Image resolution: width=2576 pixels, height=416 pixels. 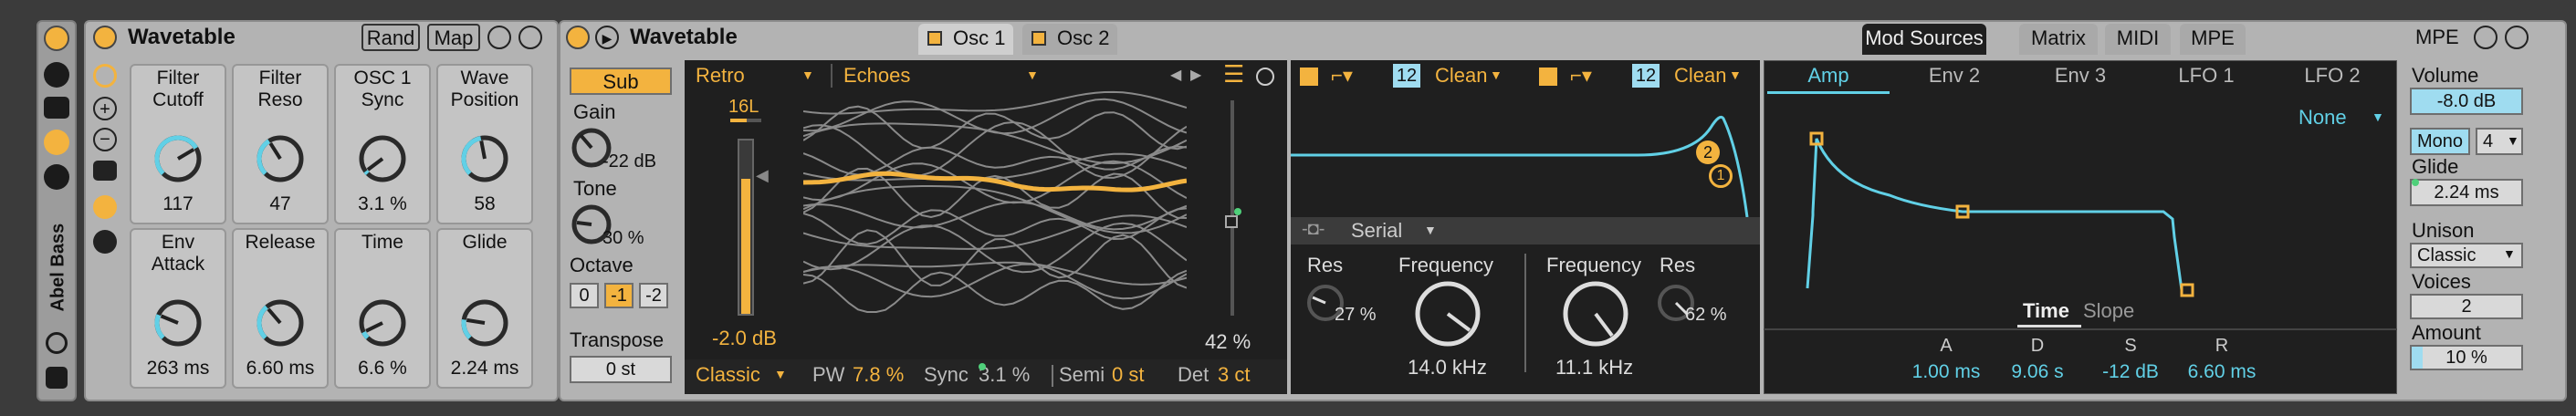 What do you see at coordinates (57, 378) in the screenshot?
I see `save-icon` at bounding box center [57, 378].